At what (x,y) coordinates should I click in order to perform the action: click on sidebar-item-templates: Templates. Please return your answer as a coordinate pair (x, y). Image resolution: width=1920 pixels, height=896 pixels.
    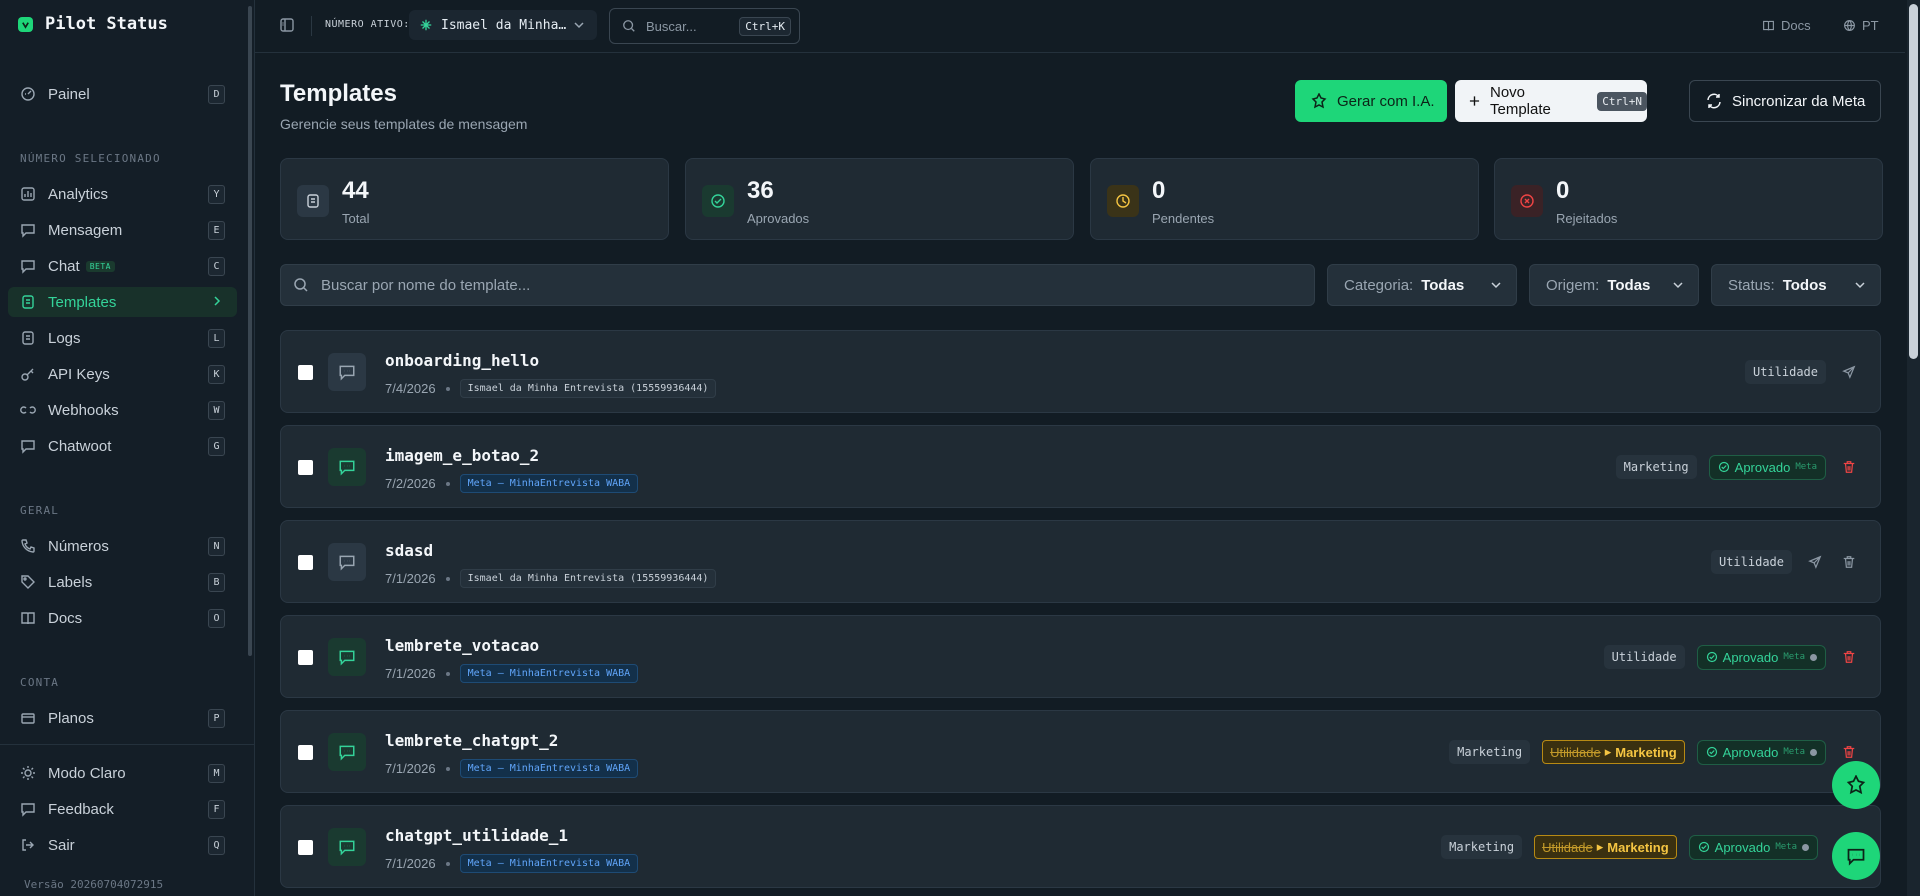
    Looking at the image, I should click on (122, 302).